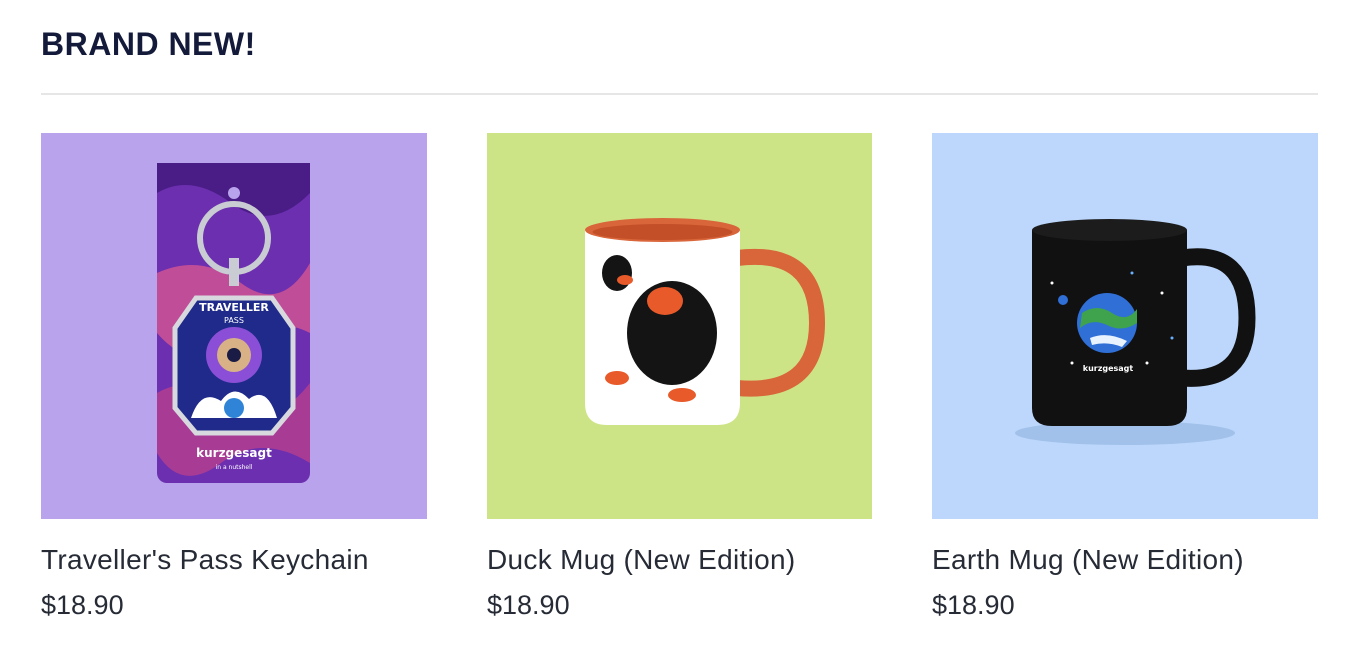 This screenshot has width=1354, height=664. I want to click on product-name: Traveller's Pass Keychain, so click(234, 560).